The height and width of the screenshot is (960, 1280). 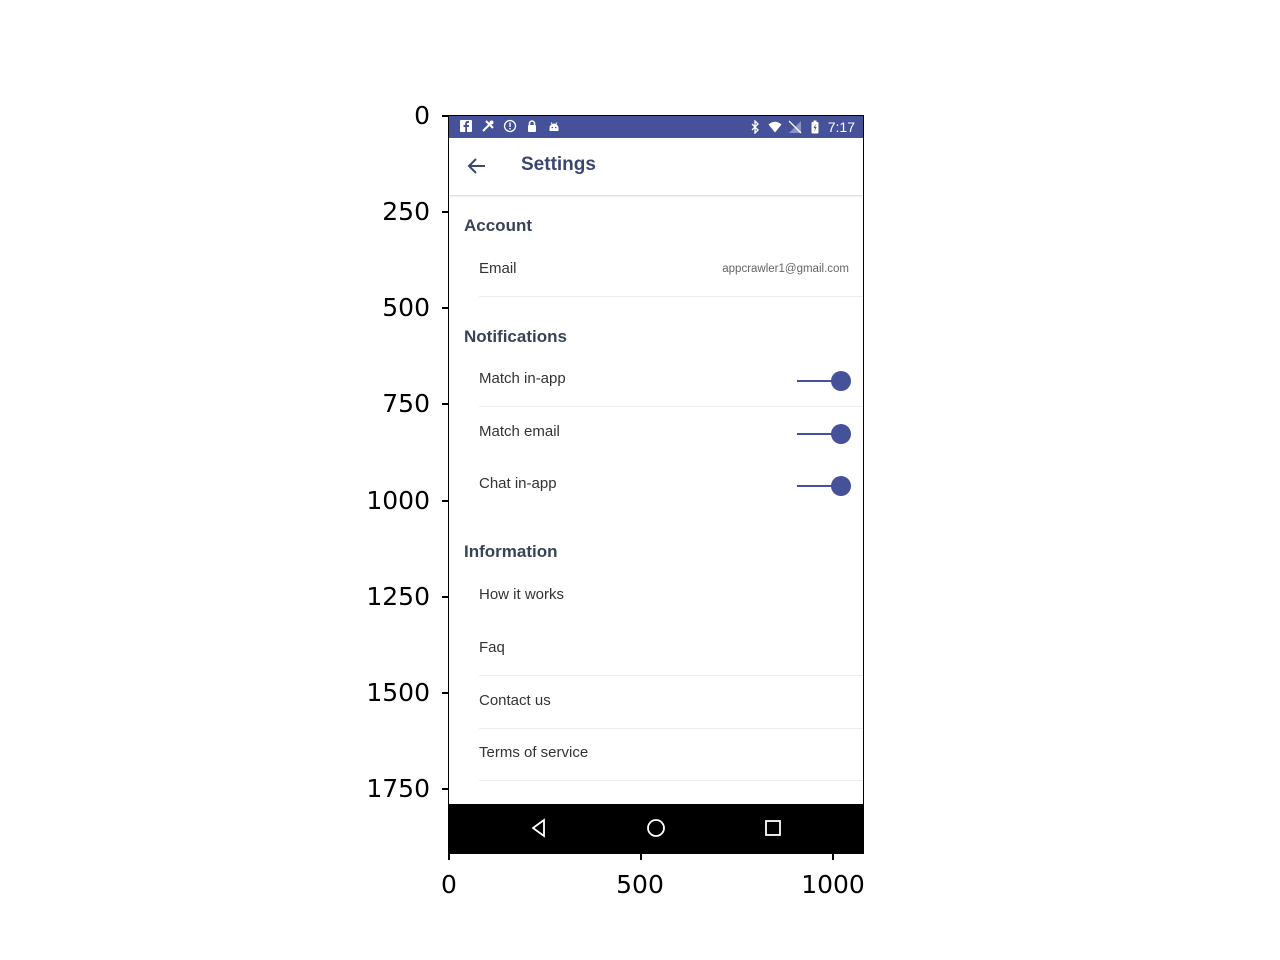 What do you see at coordinates (398, 500) in the screenshot?
I see `y-tick-label: 1000` at bounding box center [398, 500].